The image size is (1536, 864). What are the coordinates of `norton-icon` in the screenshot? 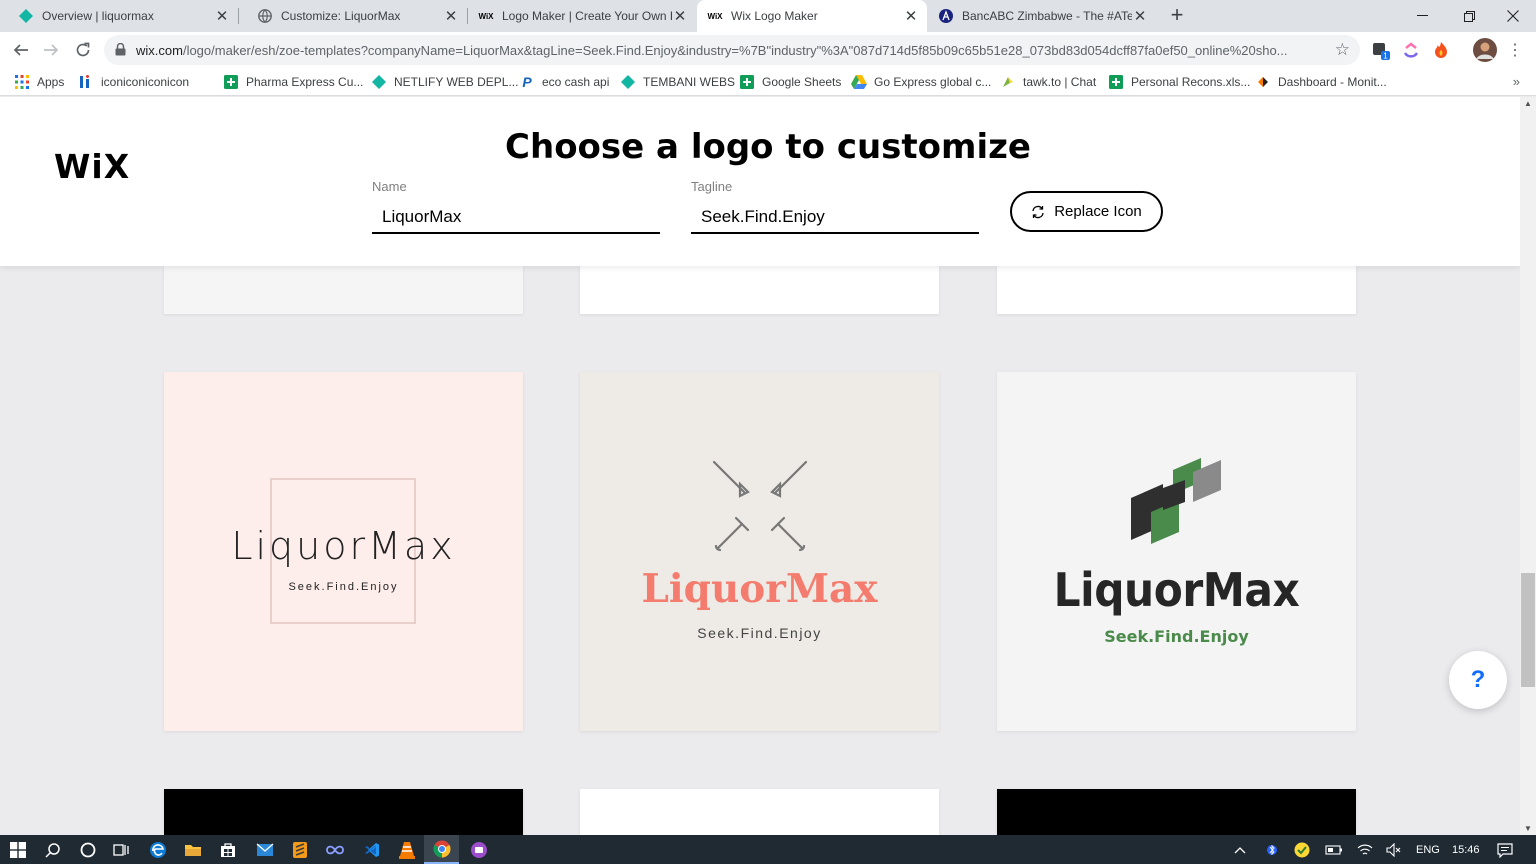 It's located at (1302, 850).